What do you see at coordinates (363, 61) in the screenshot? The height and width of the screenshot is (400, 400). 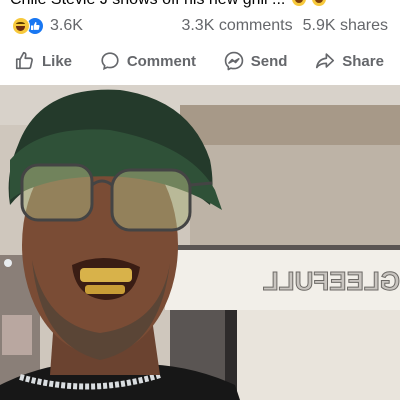 I see `share-label: Share` at bounding box center [363, 61].